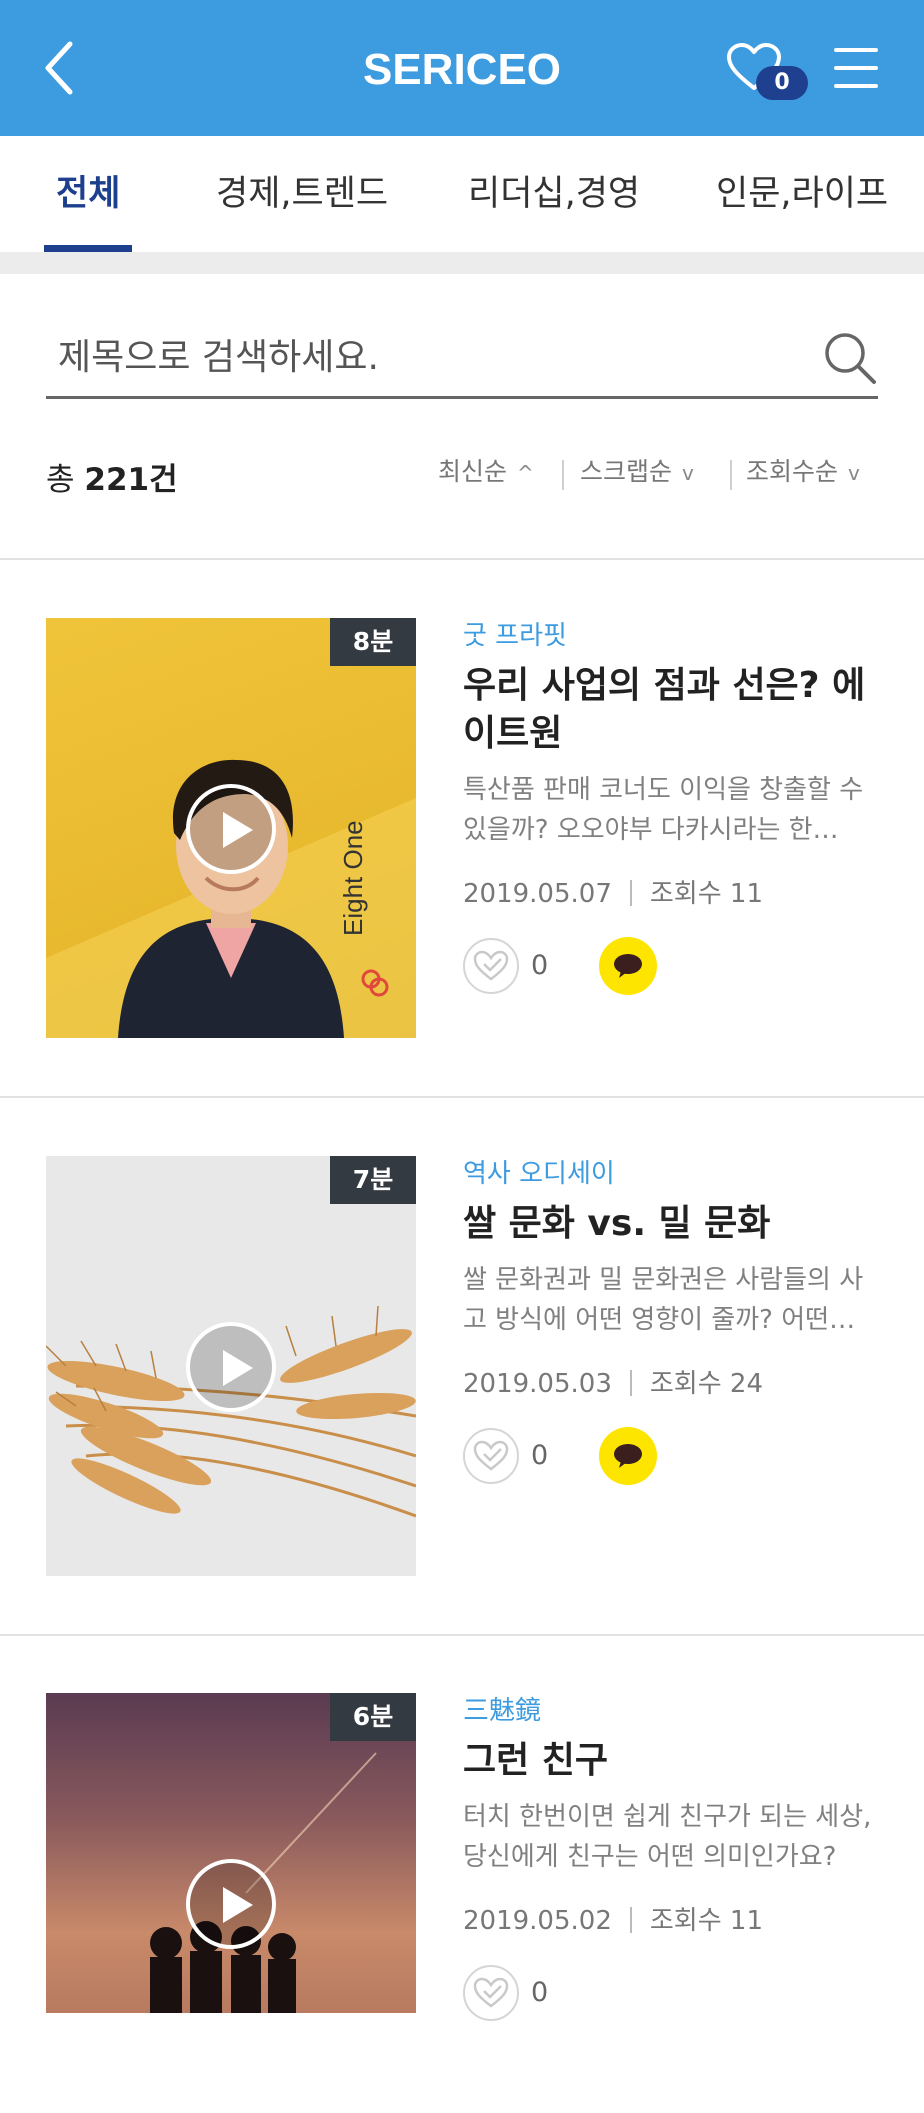  I want to click on favorites-button: 0, so click(768, 74).